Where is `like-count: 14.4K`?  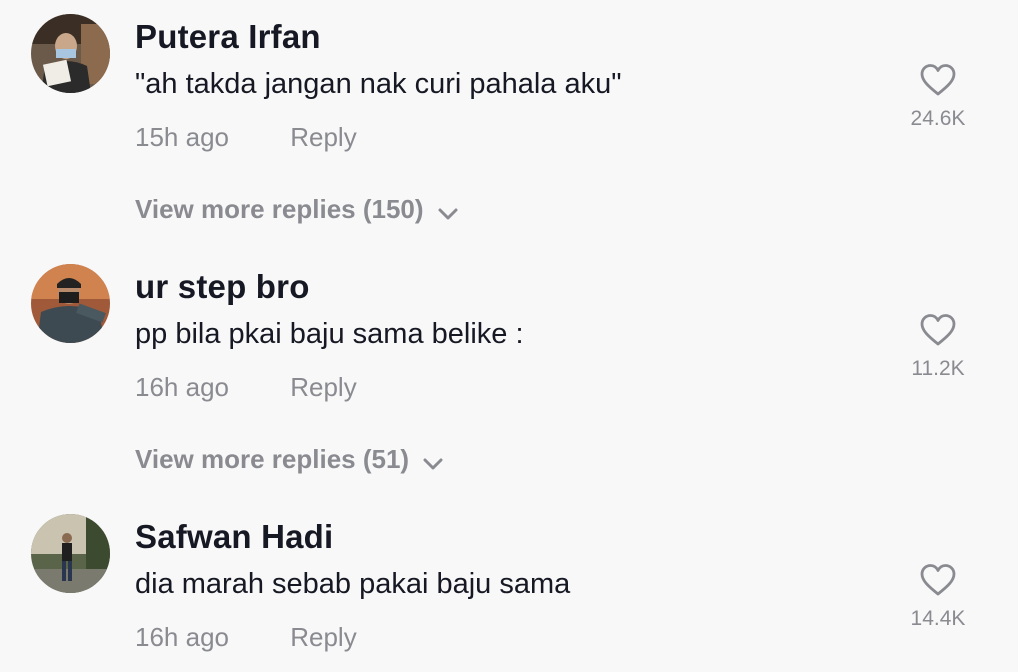 like-count: 14.4K is located at coordinates (938, 618).